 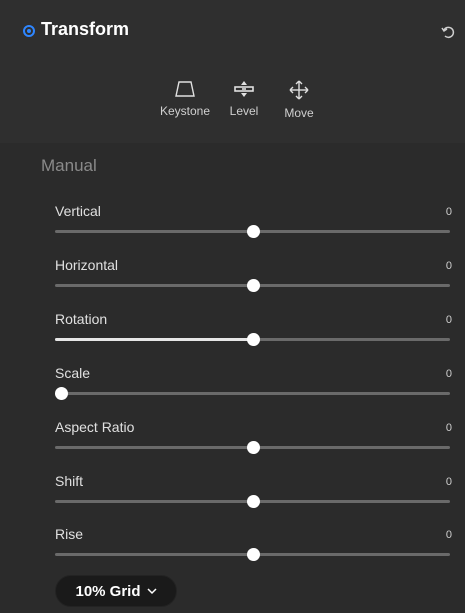 I want to click on slider-horizontal: Horizontal 0, so click(x=253, y=277).